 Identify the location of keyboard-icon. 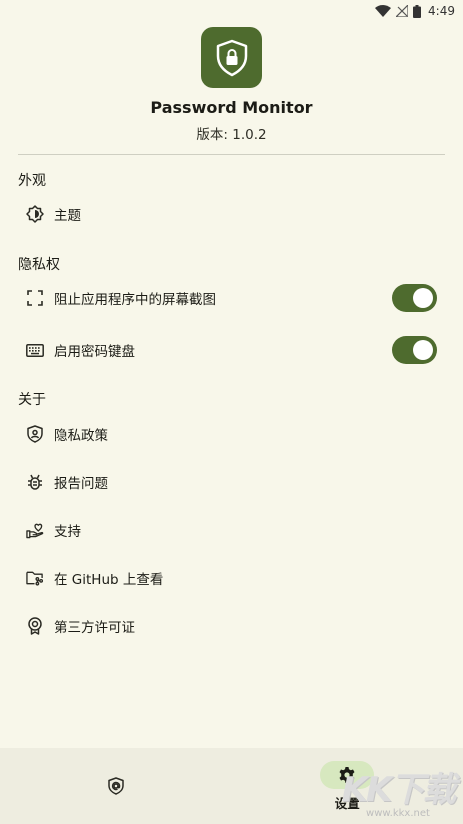
(35, 350).